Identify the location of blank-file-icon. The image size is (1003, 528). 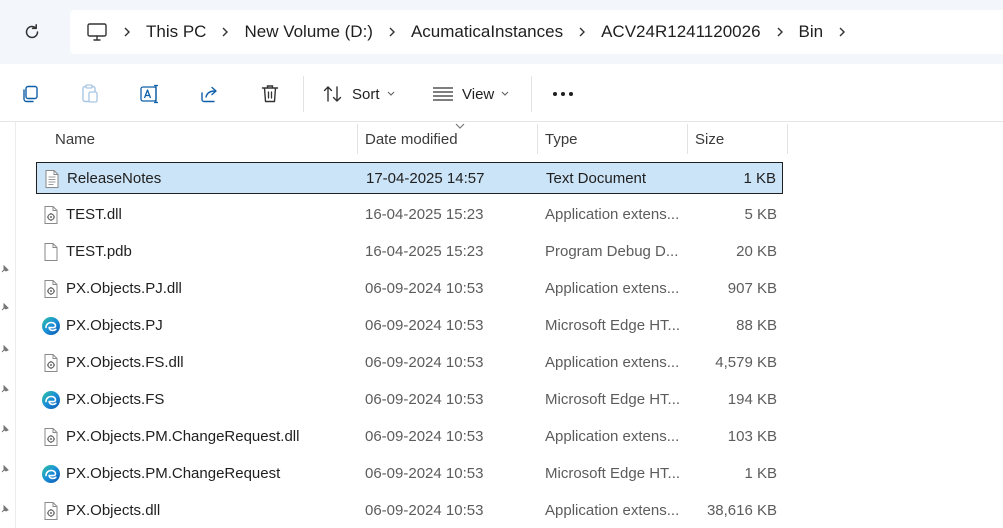
(51, 252).